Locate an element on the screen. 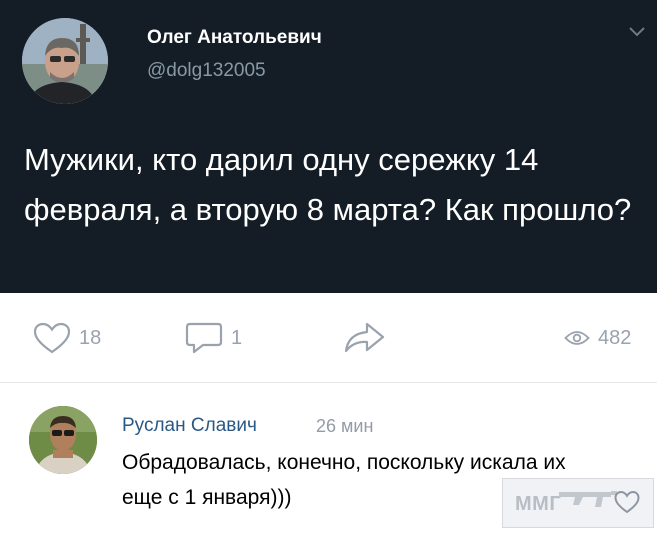  comment-like-icon is located at coordinates (627, 502).